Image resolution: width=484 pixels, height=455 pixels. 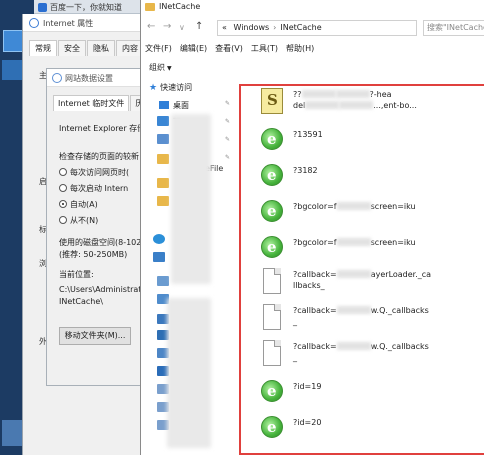 I want to click on option-every-start: 每次启动 Intern, so click(x=93, y=188).